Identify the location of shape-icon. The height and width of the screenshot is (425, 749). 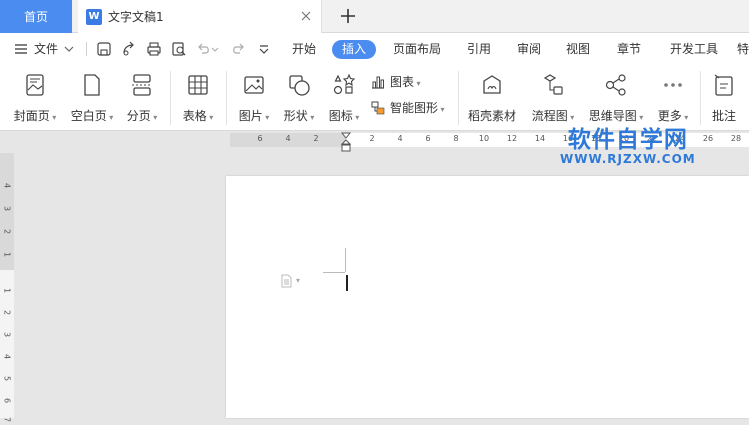
(299, 85).